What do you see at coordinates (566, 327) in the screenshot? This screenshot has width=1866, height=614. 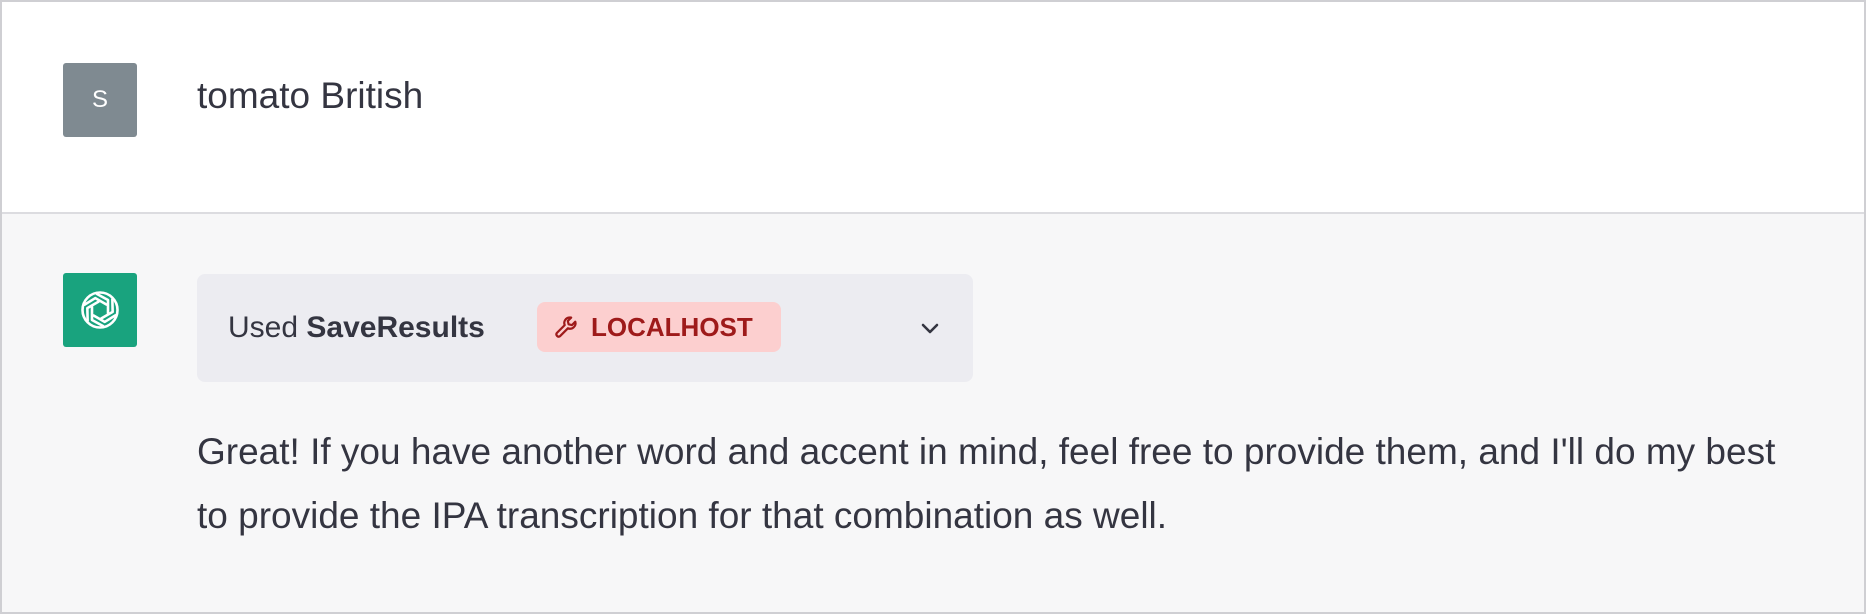 I see `wrench-icon` at bounding box center [566, 327].